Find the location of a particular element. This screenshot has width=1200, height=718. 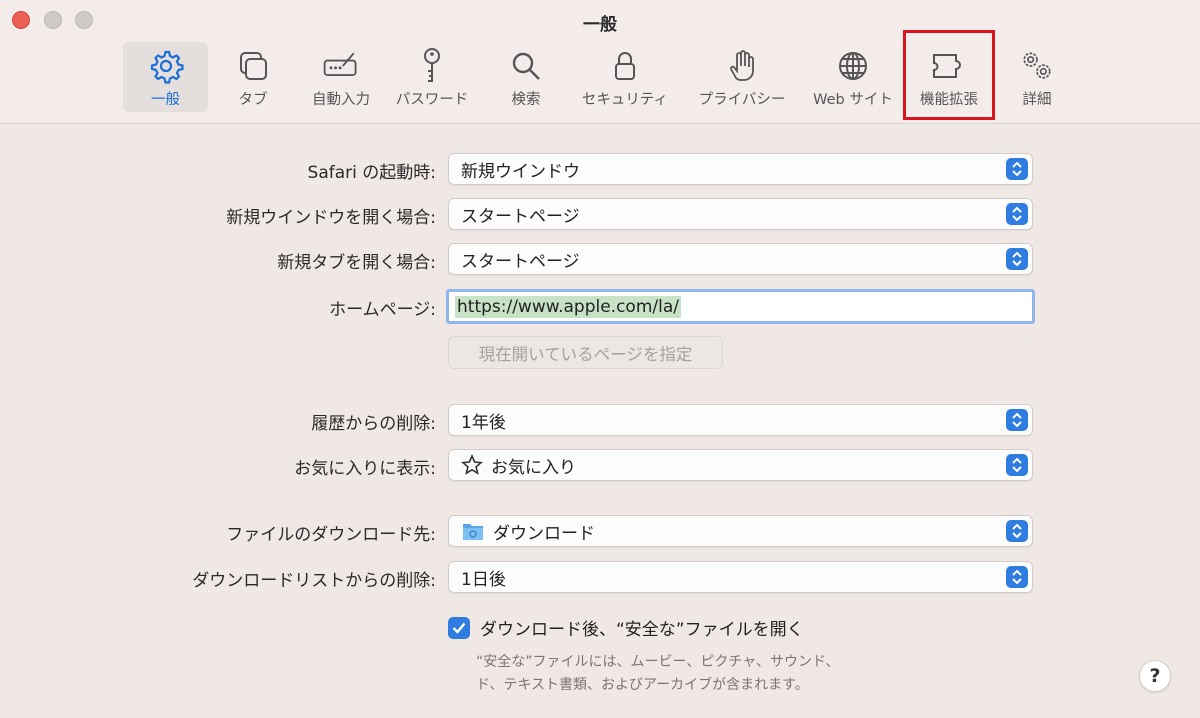

open-safe-files-checkbox is located at coordinates (459, 627).